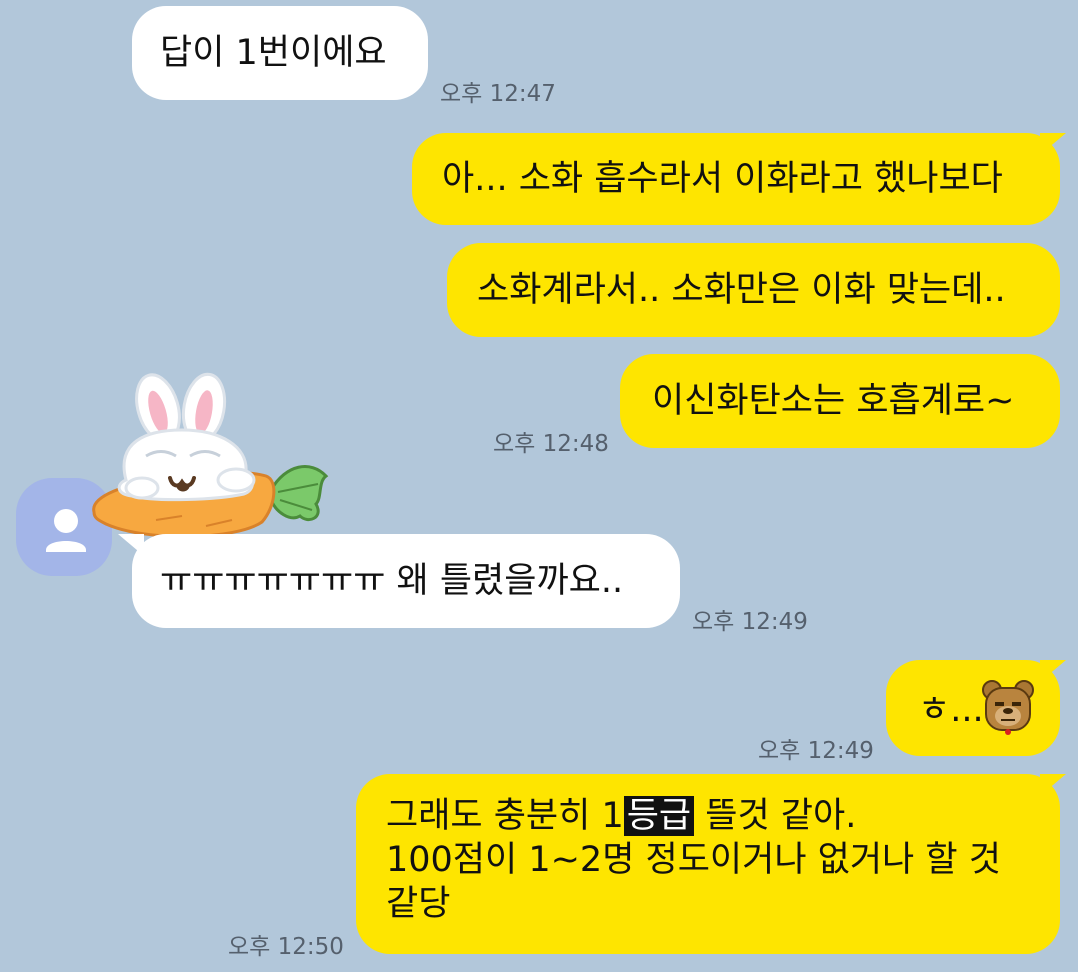 The width and height of the screenshot is (1078, 972). I want to click on message-bubble-incoming: ㅠㅠㅠㅠㅠㅠㅠ 왜 틀렸을까요.., so click(406, 581).